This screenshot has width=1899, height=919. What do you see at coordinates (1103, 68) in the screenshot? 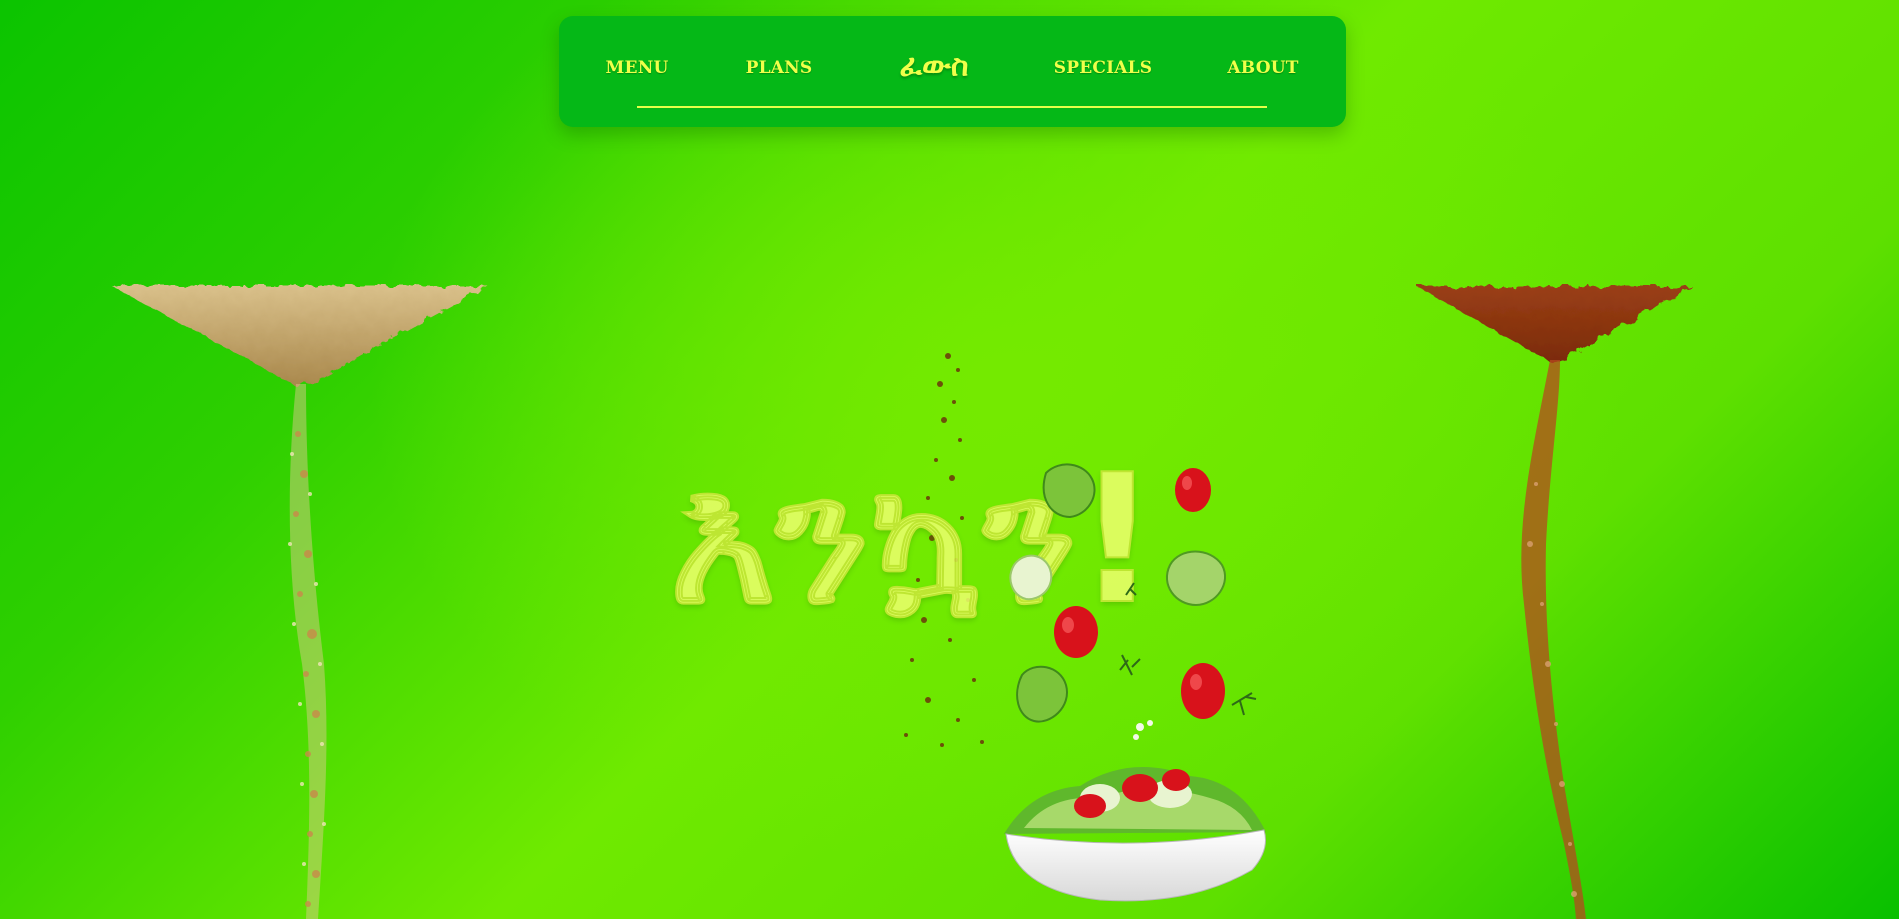
I see `nav-specials-link: SPECIALS` at bounding box center [1103, 68].